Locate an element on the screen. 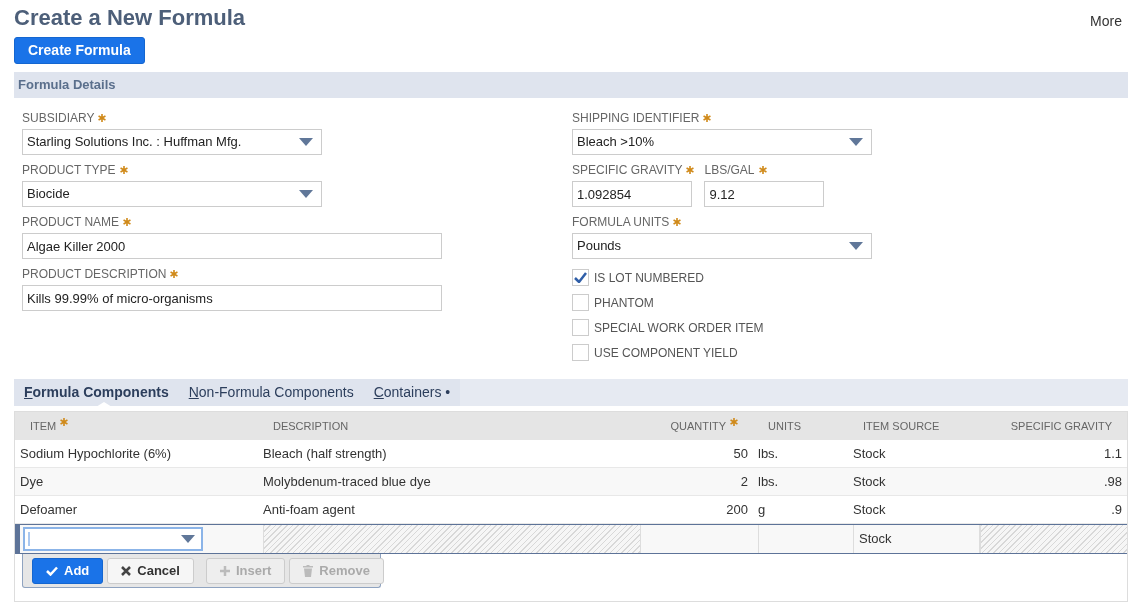  table-cell-text: Bleach (half strength) is located at coordinates (325, 453).